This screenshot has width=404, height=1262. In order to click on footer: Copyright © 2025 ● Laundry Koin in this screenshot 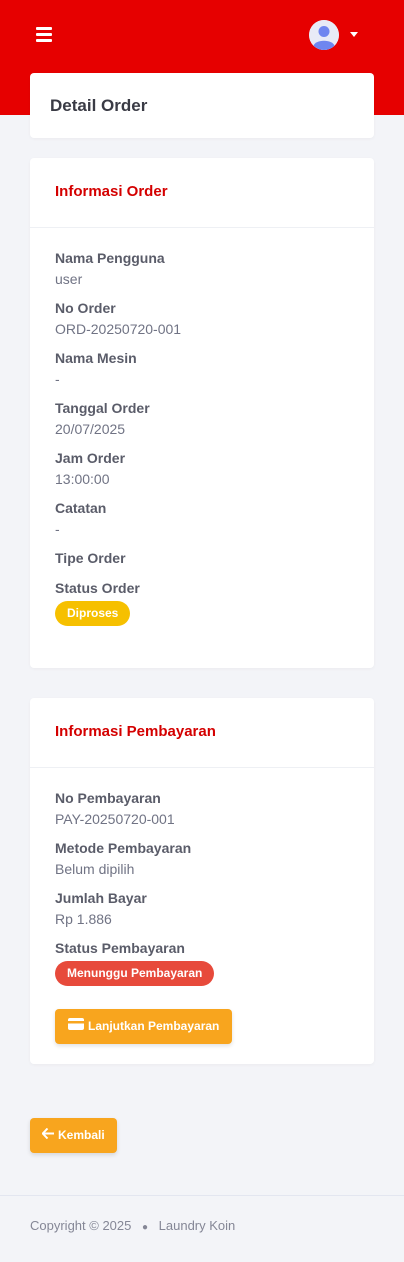, I will do `click(202, 1228)`.